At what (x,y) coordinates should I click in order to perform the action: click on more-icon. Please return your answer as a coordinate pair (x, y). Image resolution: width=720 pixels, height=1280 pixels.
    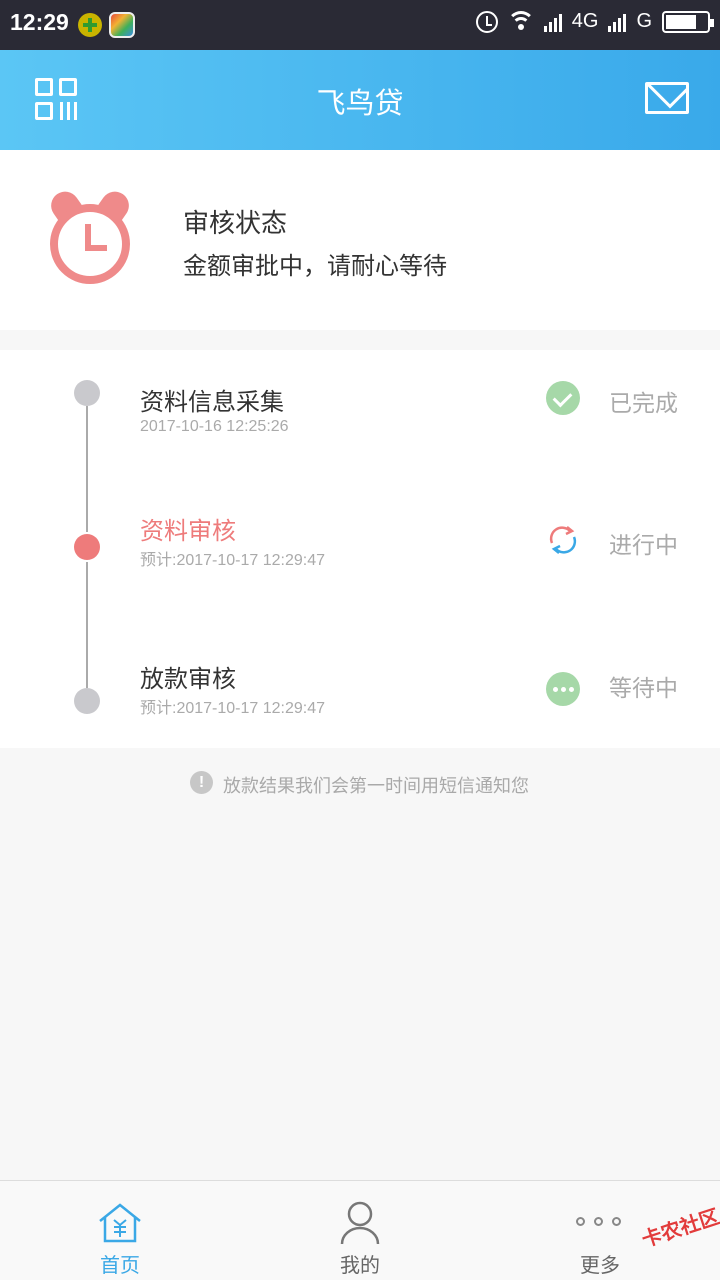
    Looking at the image, I should click on (600, 1222).